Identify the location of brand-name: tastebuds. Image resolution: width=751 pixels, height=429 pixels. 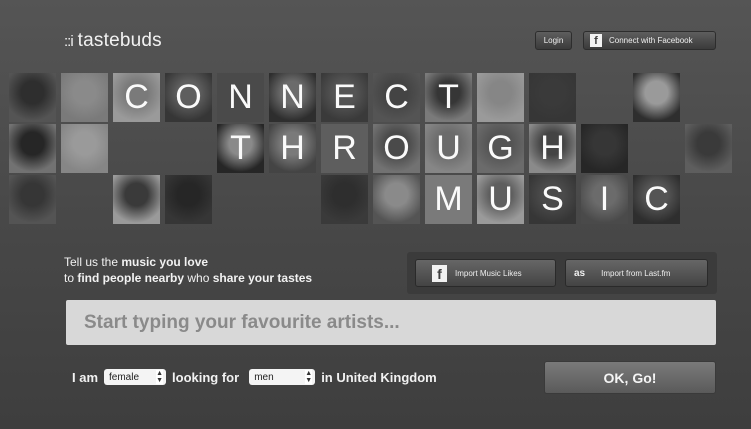
(119, 40).